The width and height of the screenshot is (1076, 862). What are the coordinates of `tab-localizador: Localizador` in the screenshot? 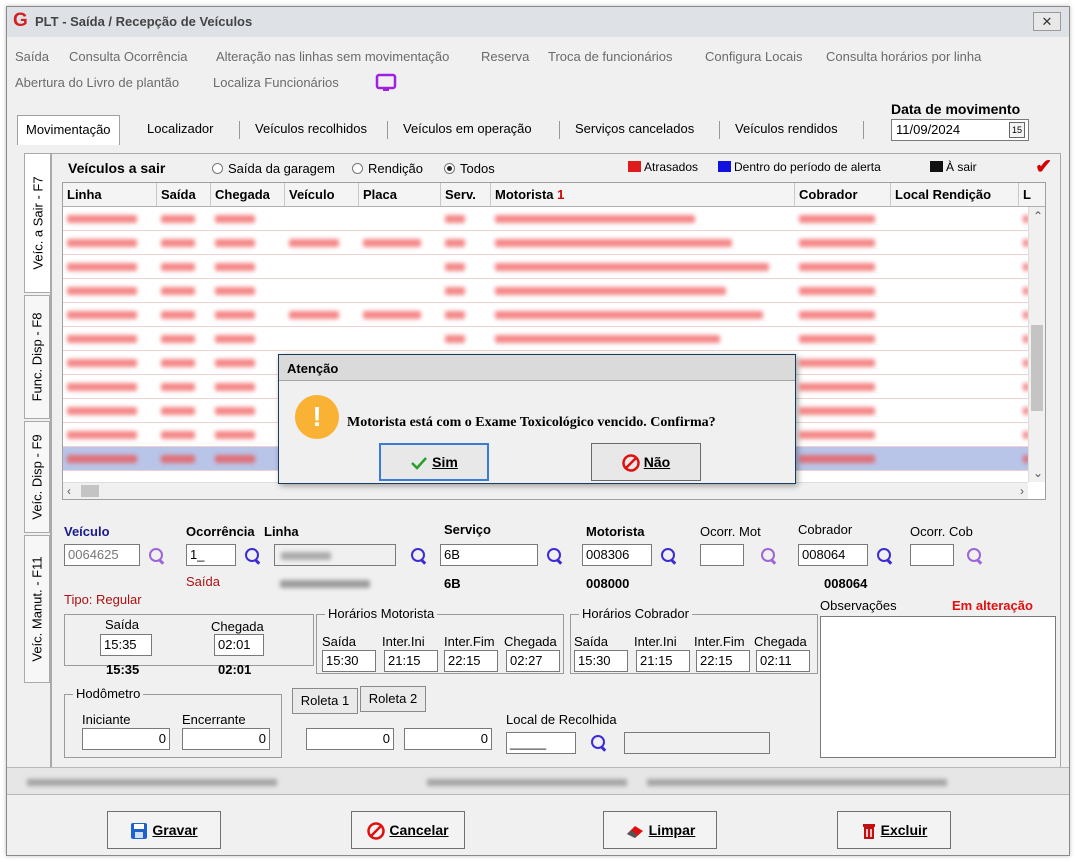 It's located at (180, 130).